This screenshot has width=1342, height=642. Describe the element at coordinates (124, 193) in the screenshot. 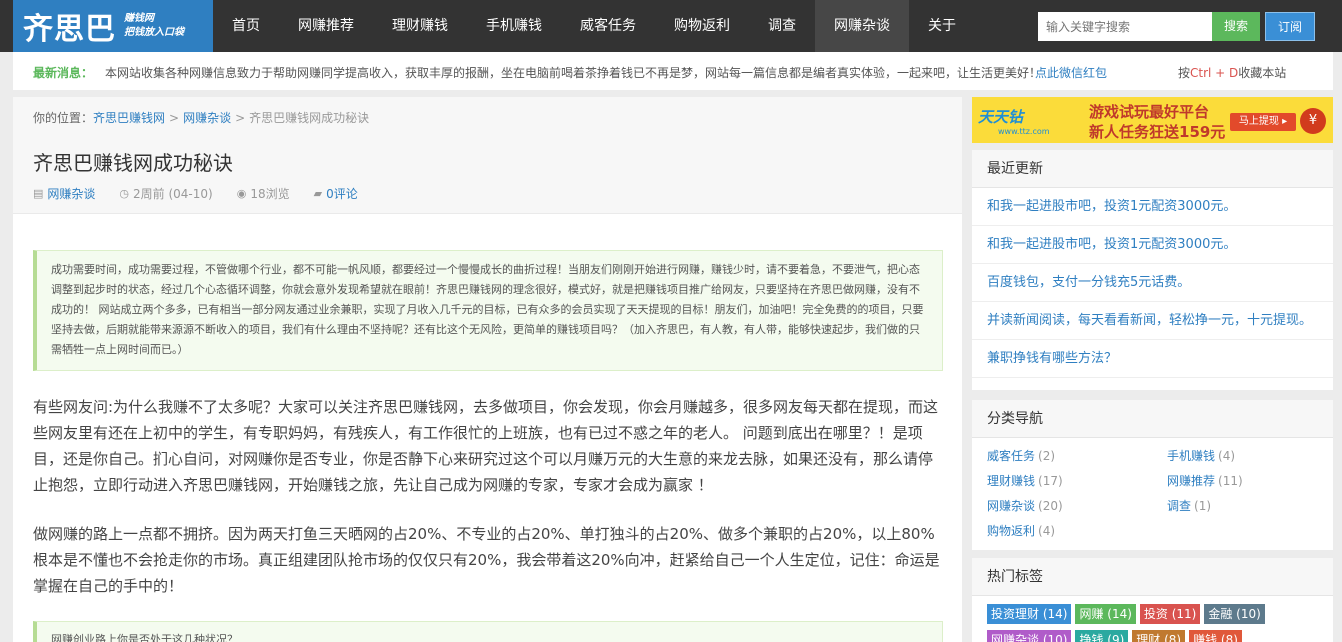

I see `clock-icon: ◷` at that location.